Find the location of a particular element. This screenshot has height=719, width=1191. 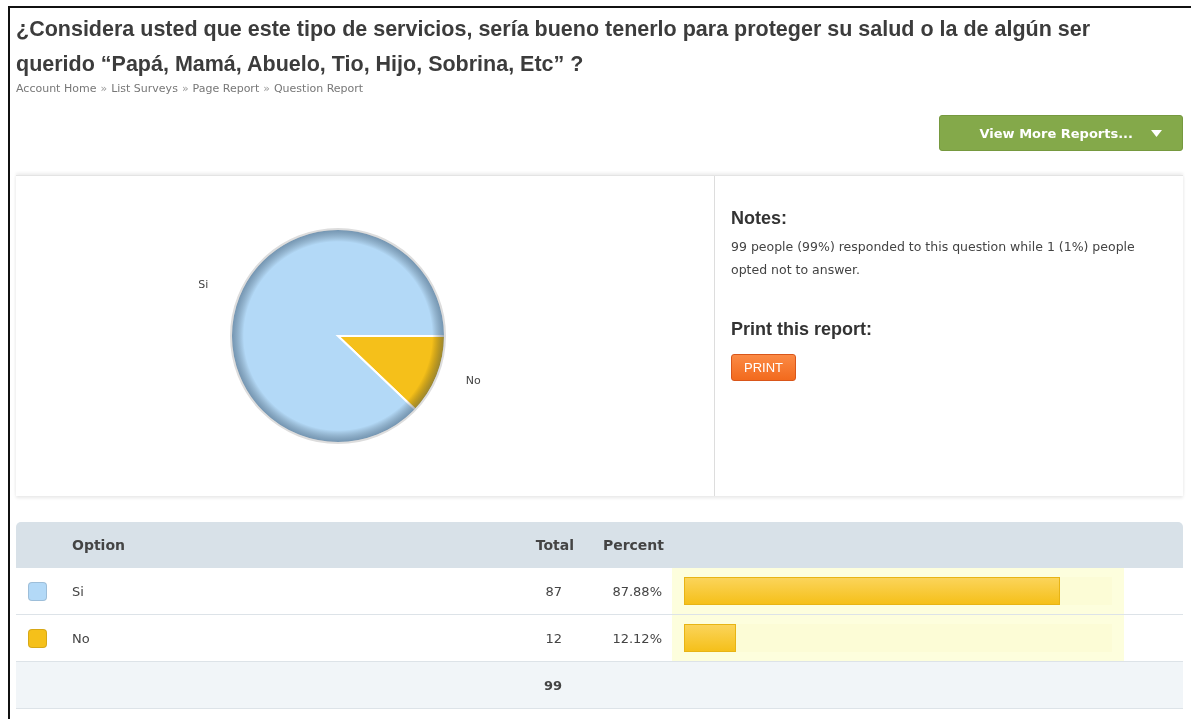

table-cell-text: Si is located at coordinates (78, 591).